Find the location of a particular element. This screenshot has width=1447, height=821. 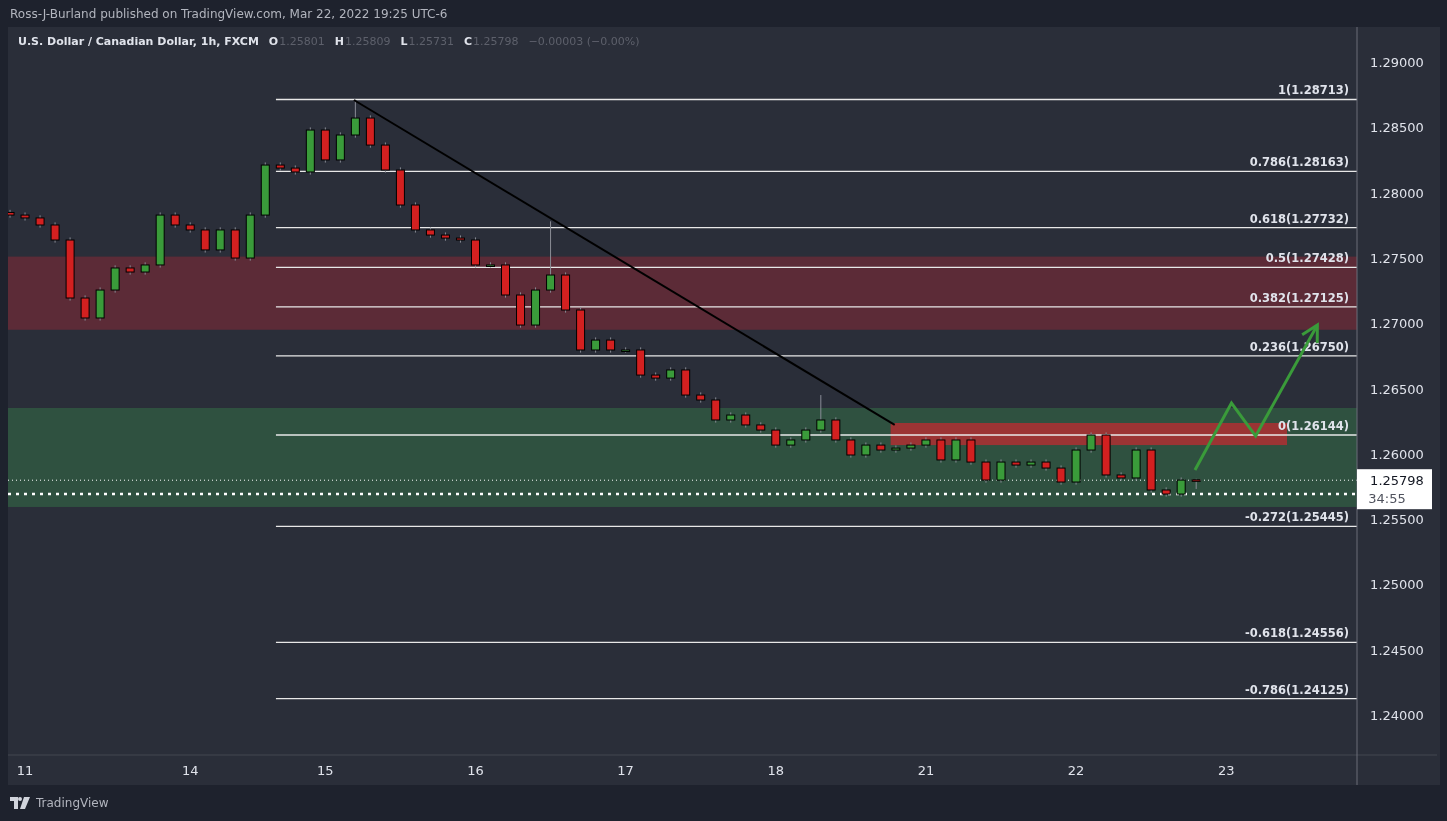

price-axis-label: 1.26000 is located at coordinates (1397, 454).